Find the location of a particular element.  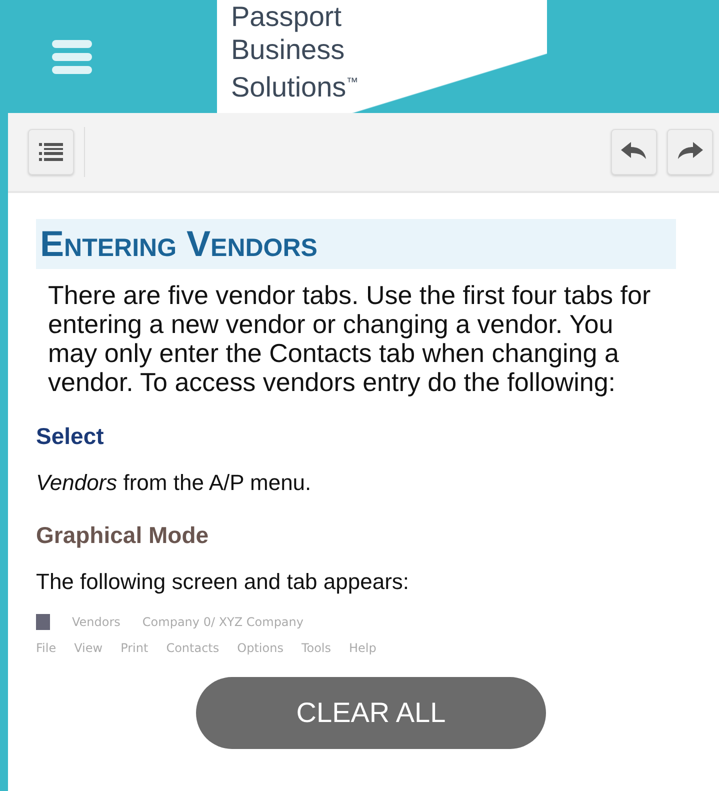

back-button is located at coordinates (634, 152).